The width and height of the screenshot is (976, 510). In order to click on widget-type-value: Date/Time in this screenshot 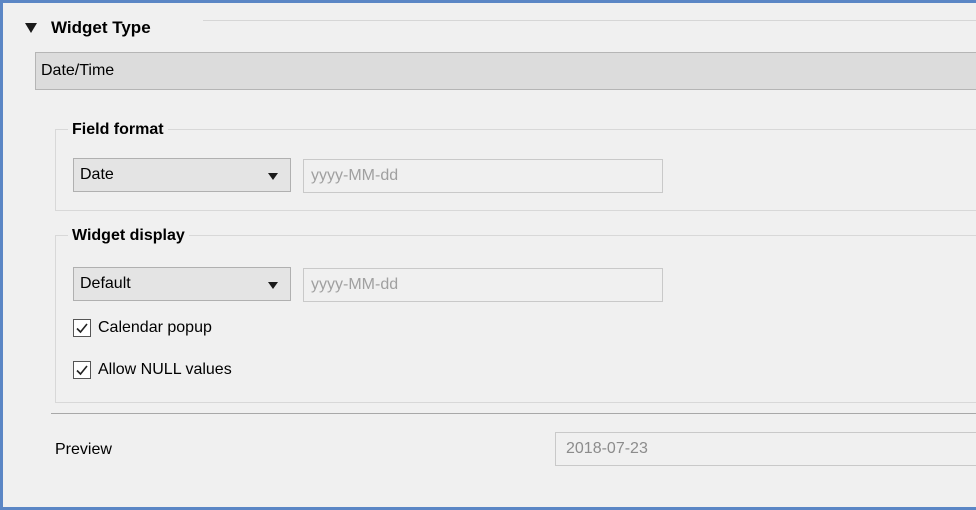, I will do `click(78, 70)`.